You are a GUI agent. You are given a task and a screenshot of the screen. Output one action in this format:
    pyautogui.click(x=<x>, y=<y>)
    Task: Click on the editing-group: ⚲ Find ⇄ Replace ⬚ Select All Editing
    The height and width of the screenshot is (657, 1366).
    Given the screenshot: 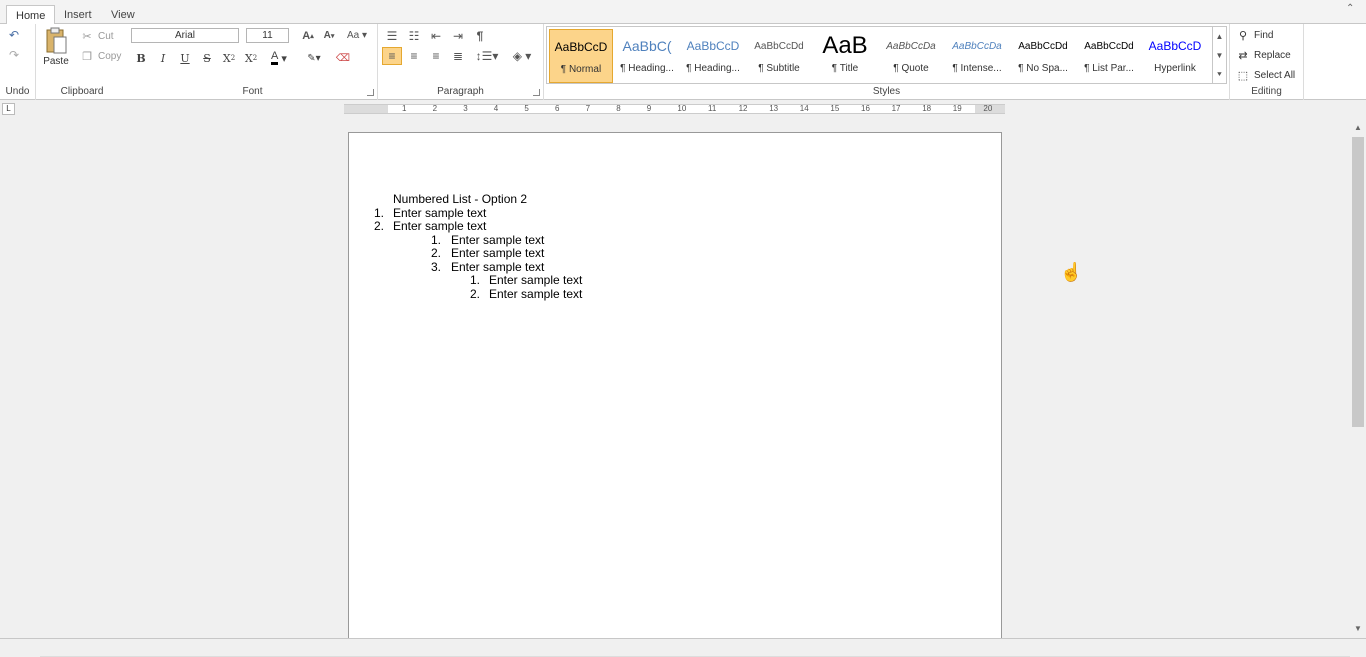 What is the action you would take?
    pyautogui.click(x=1267, y=62)
    